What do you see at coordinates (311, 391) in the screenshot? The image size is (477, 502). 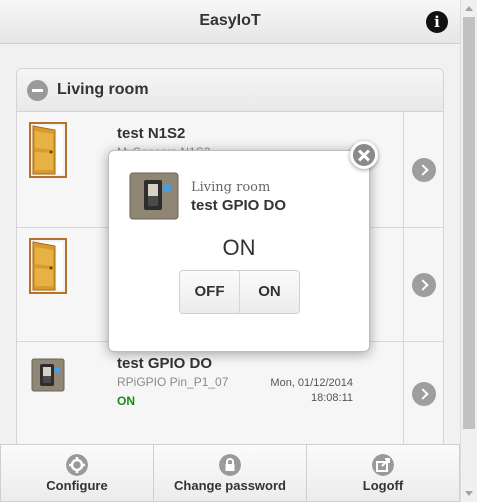 I see `device-timestamp: Mon, 01/12/2014 18:08:11` at bounding box center [311, 391].